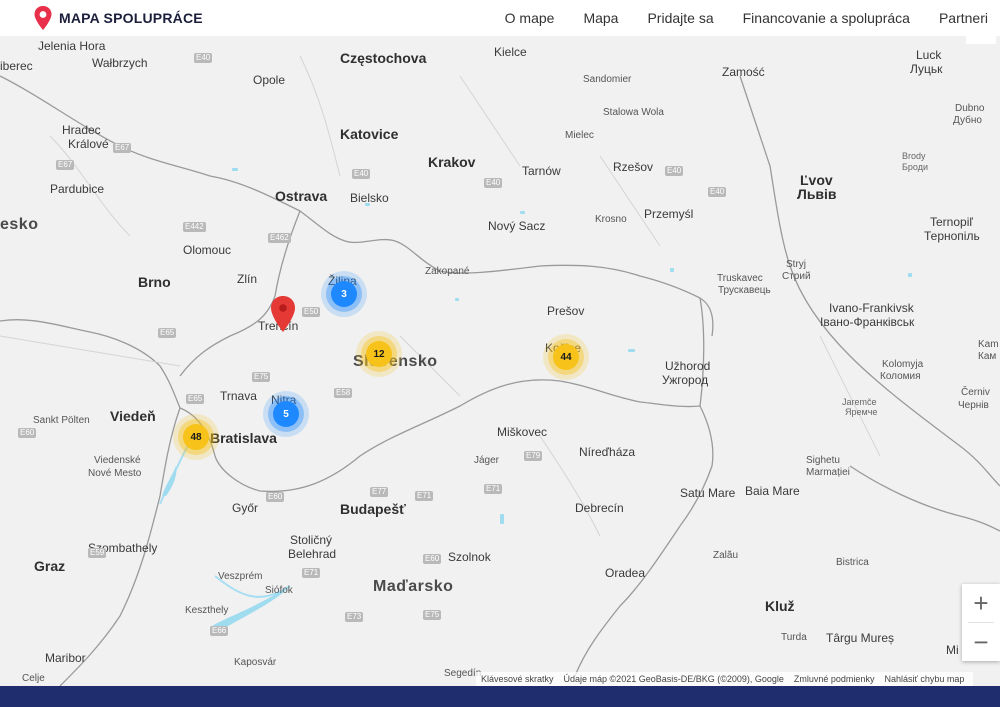 The width and height of the screenshot is (1000, 707). Describe the element at coordinates (780, 606) in the screenshot. I see `label-kluz: Kluž` at that location.